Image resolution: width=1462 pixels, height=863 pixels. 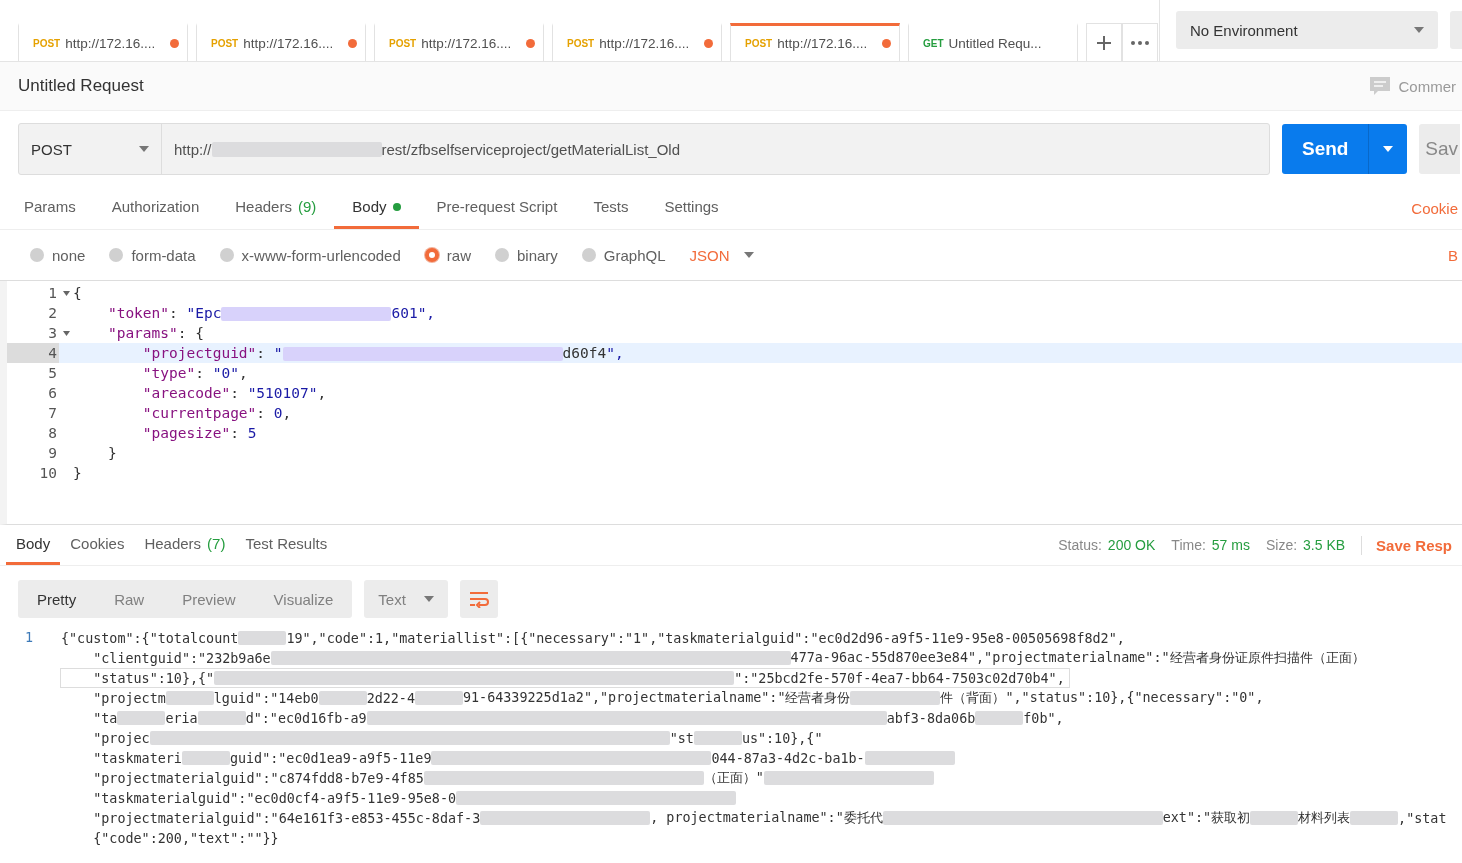 I want to click on comment-icon, so click(x=1380, y=86).